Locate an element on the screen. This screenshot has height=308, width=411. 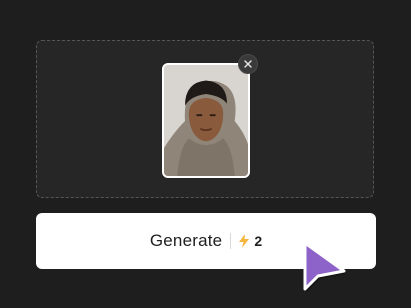
generate-label: Generate is located at coordinates (186, 240).